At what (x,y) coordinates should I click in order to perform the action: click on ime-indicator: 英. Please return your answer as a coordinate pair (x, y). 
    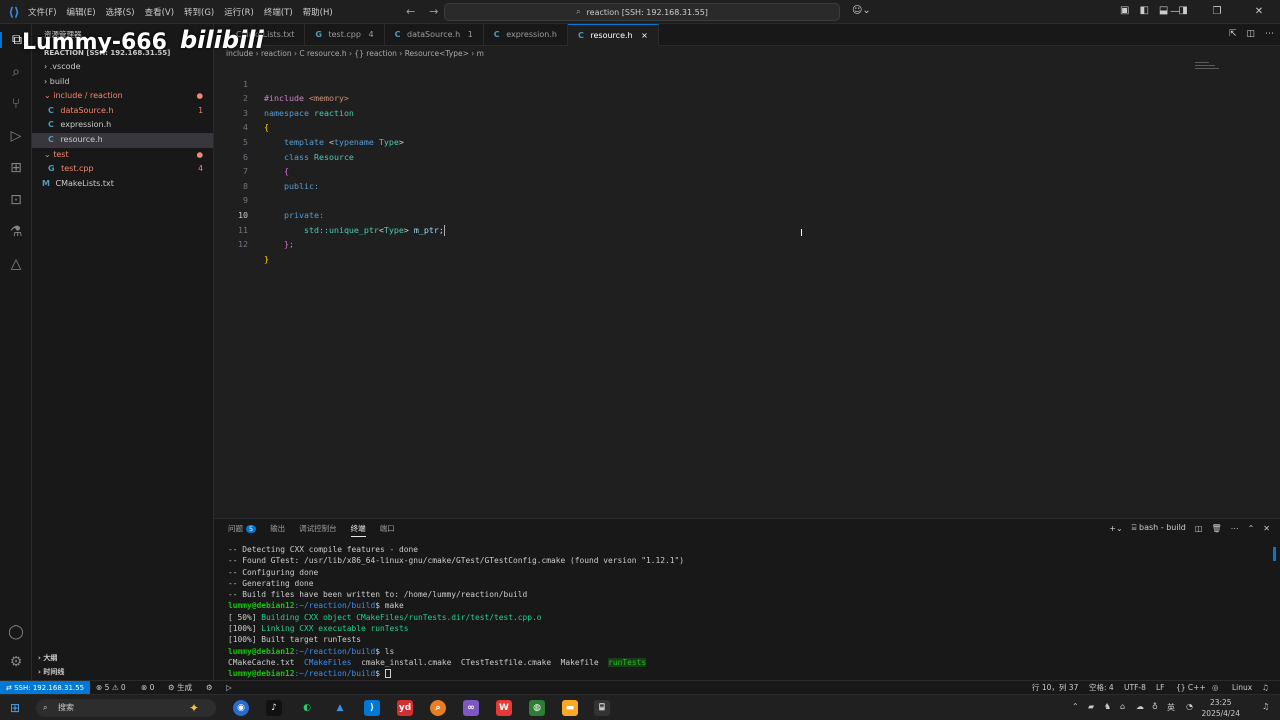
    Looking at the image, I should click on (1171, 707).